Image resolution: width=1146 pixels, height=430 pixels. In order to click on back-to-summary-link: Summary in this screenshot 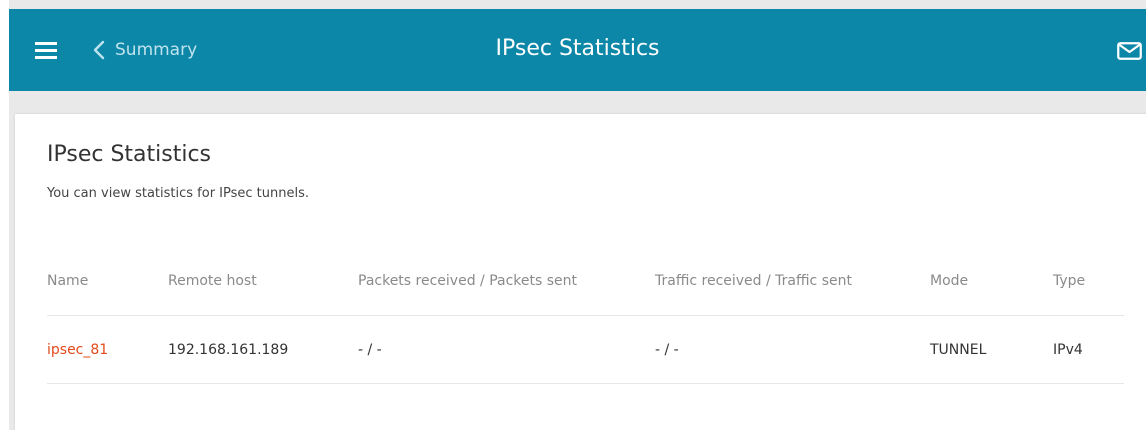, I will do `click(145, 50)`.